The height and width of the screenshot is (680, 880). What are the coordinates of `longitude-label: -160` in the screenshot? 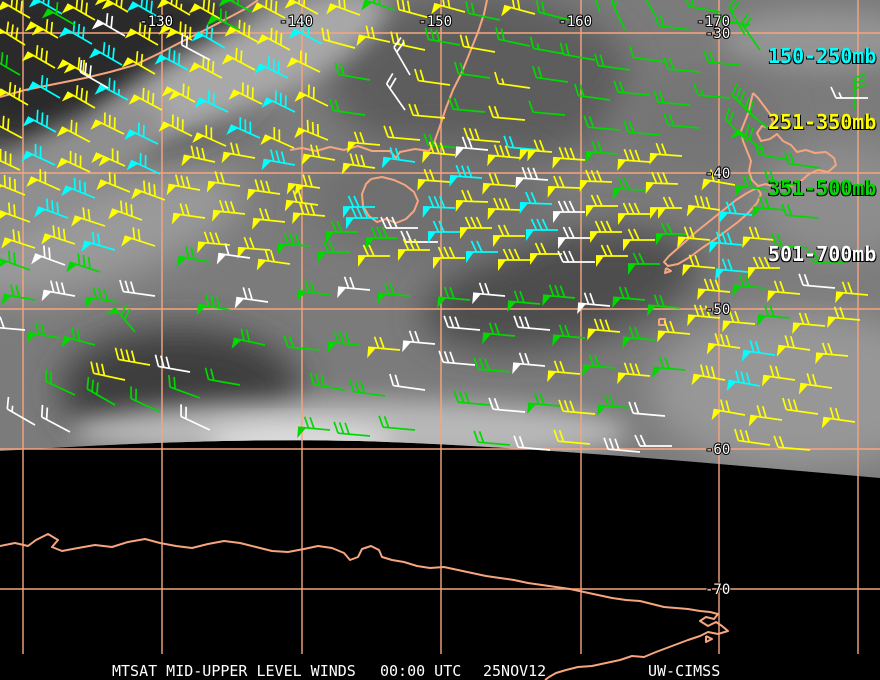 It's located at (575, 22).